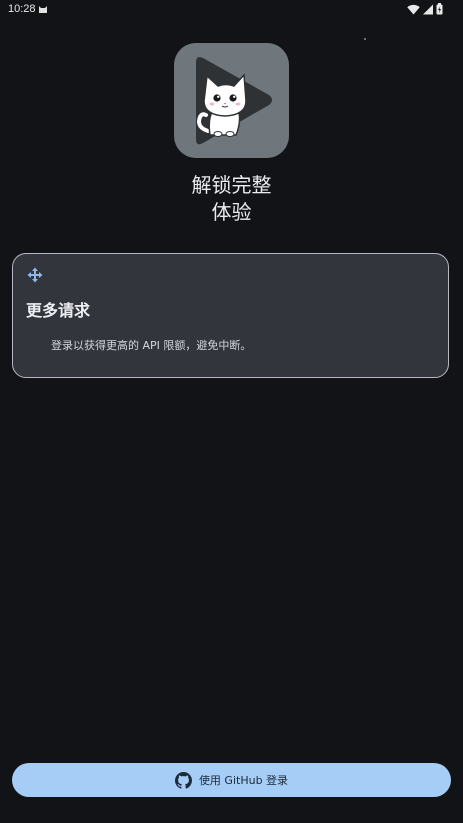 This screenshot has width=463, height=823. What do you see at coordinates (231, 199) in the screenshot?
I see `page-title: 解锁完整 体验` at bounding box center [231, 199].